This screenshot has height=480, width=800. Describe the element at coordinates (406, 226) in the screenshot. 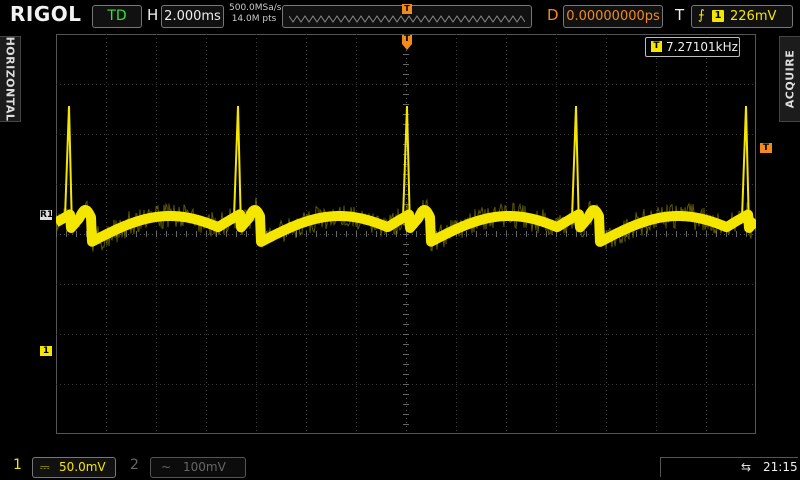

I see `ch1-trace` at that location.